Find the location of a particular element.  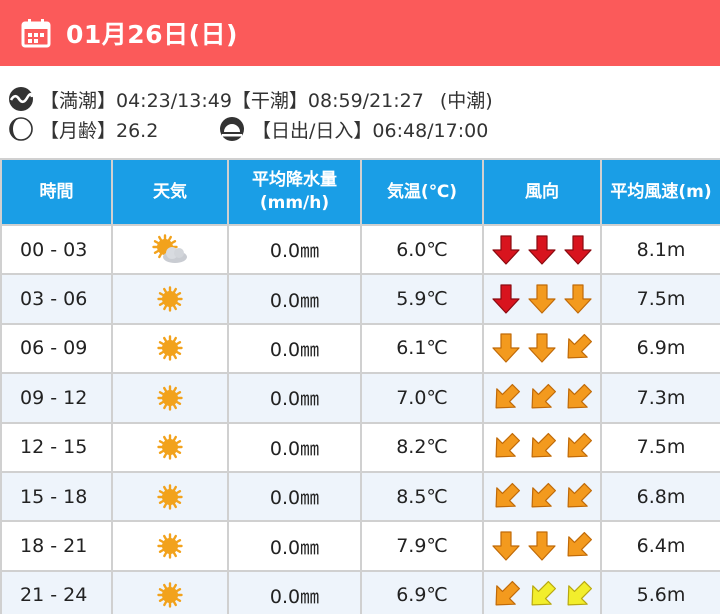

temp-cell: 7.9℃ is located at coordinates (422, 546).